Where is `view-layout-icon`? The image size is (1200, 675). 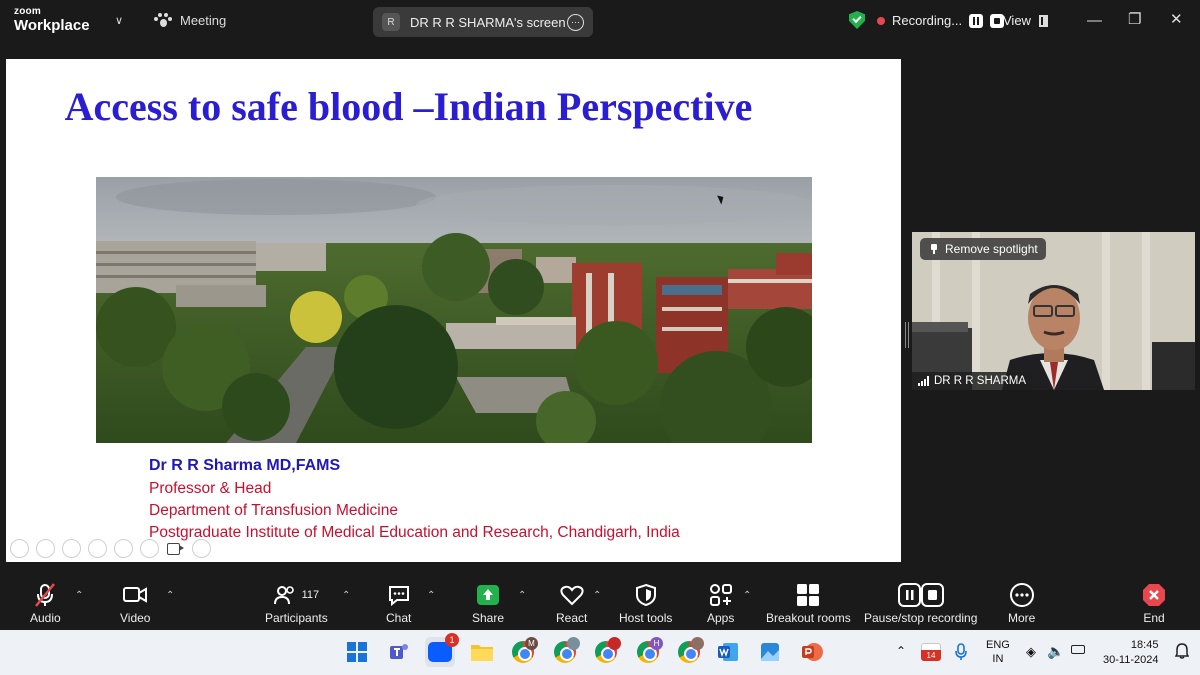
view-layout-icon is located at coordinates (1043, 20).